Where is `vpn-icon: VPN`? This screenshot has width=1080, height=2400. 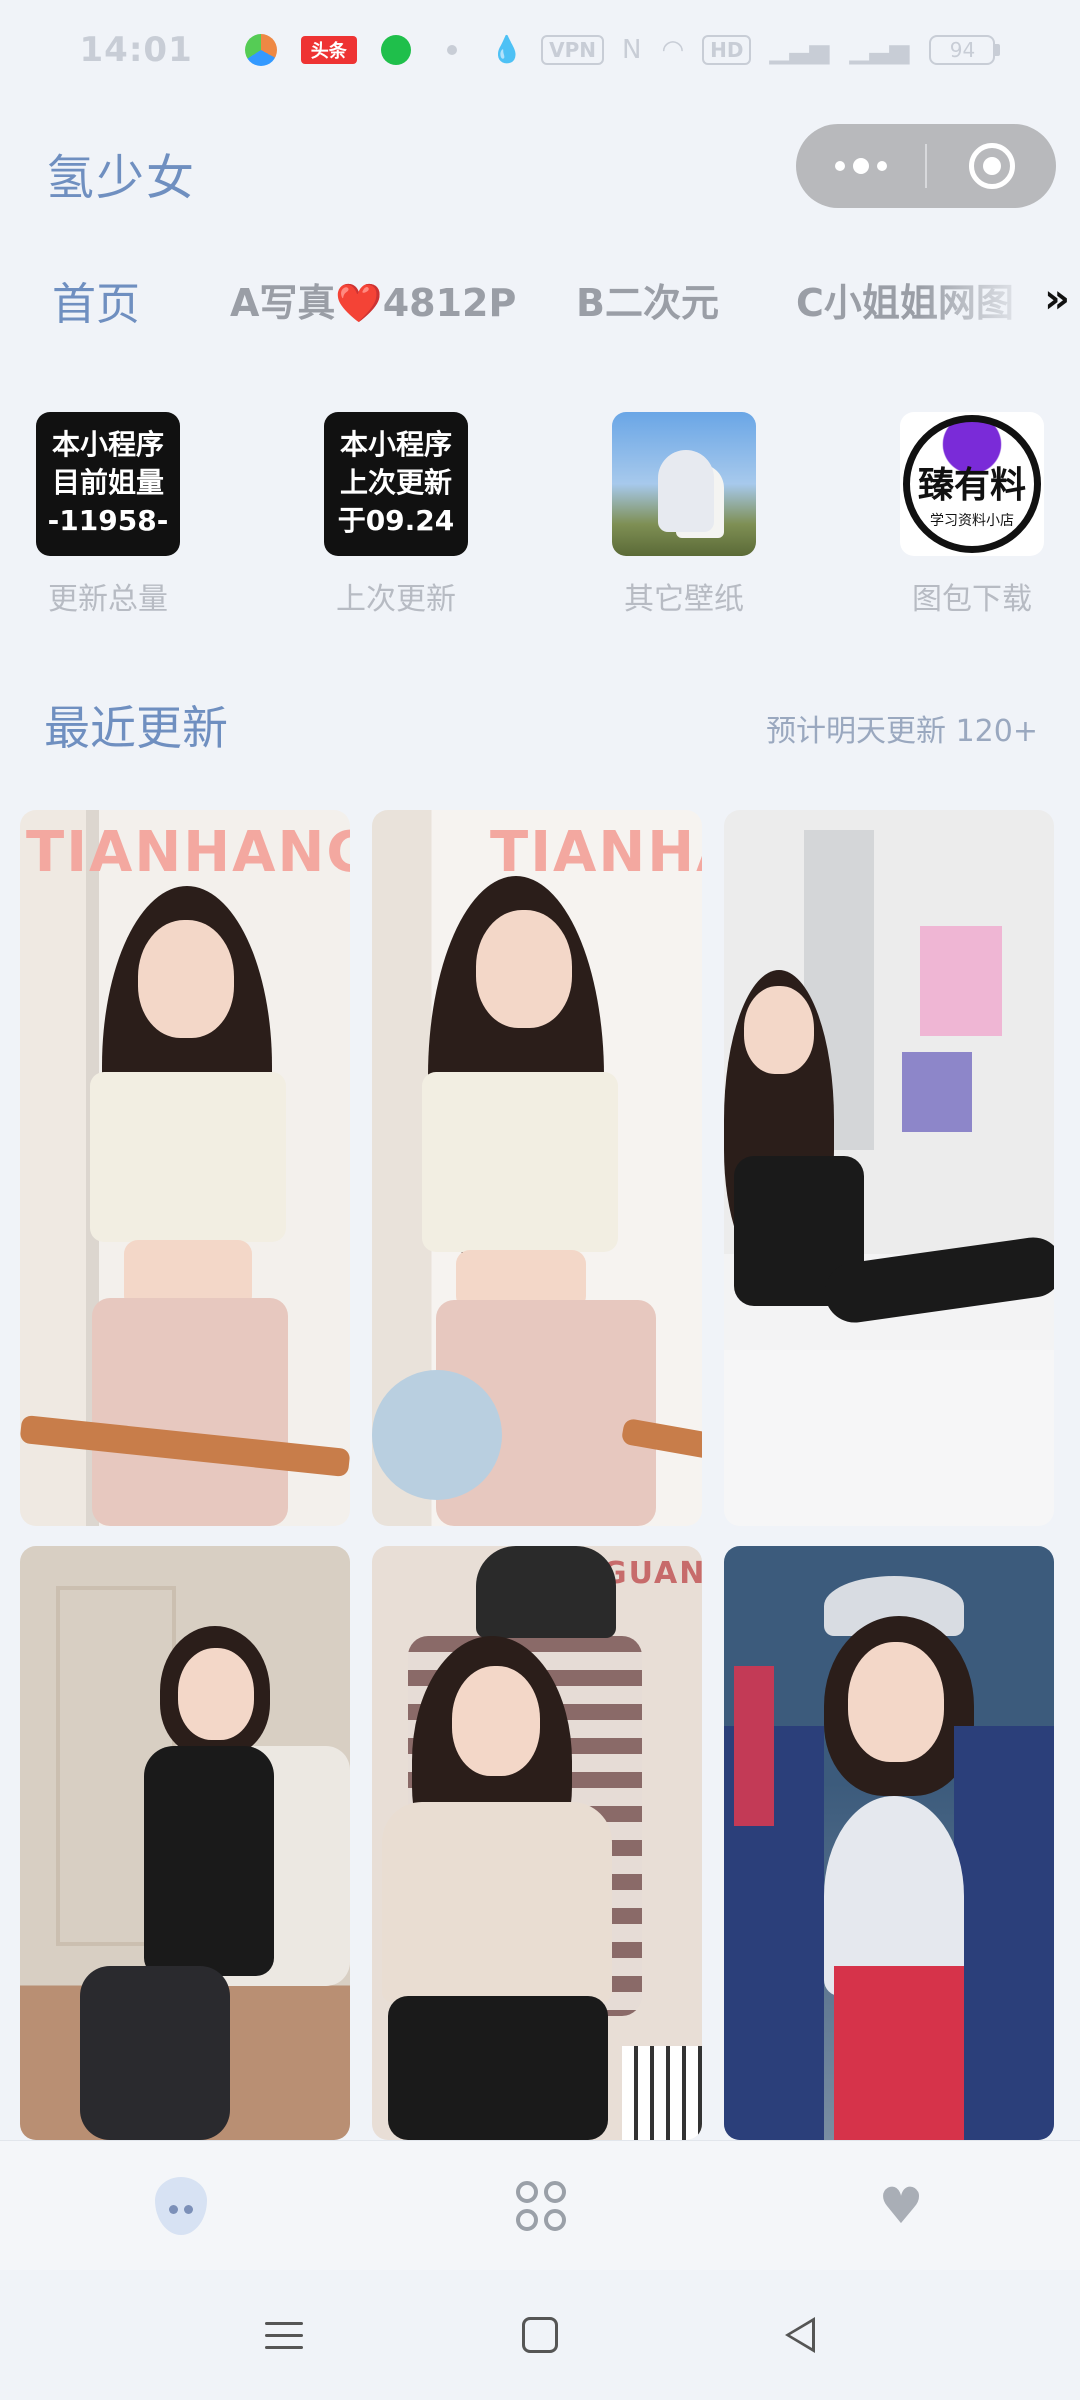 vpn-icon: VPN is located at coordinates (572, 50).